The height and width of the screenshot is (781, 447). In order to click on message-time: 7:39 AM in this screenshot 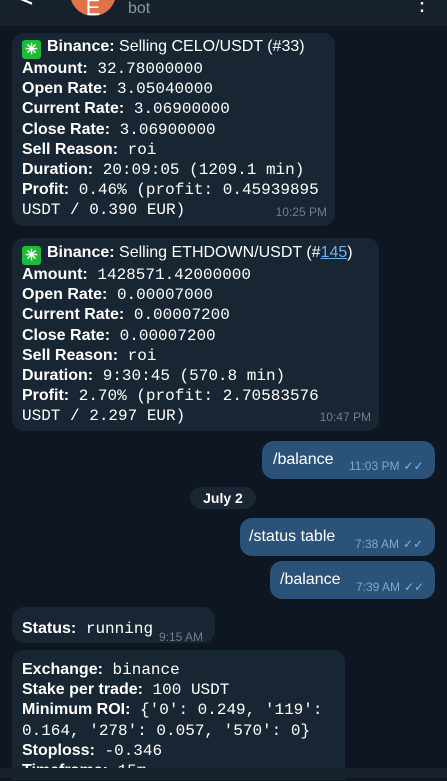, I will do `click(378, 587)`.